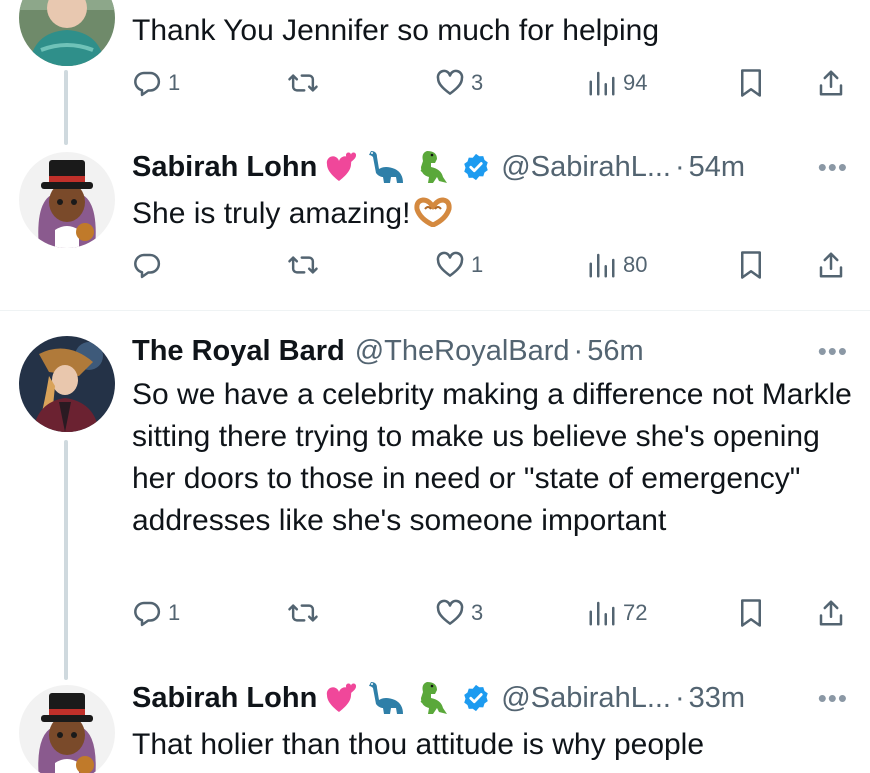 The width and height of the screenshot is (870, 773). I want to click on tweet-text: She is truly amazing!, so click(494, 216).